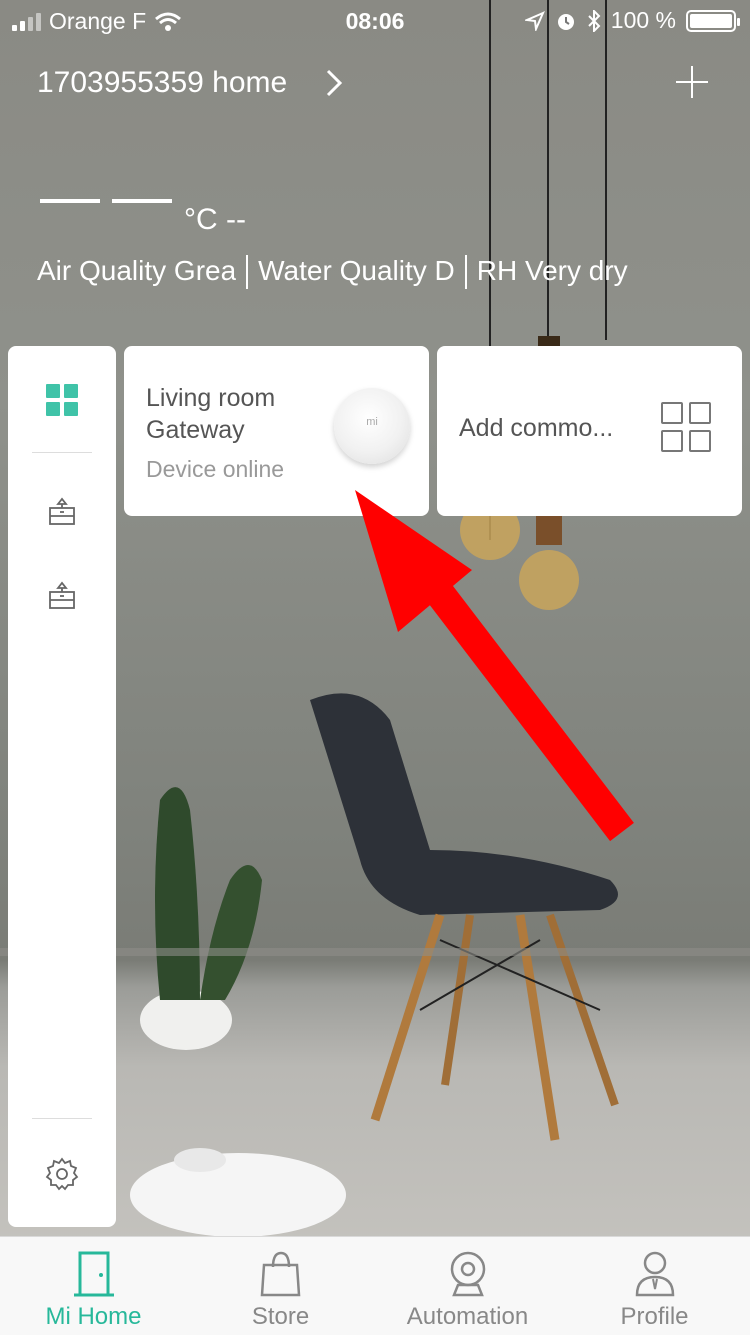  I want to click on temperature-display: °C --, so click(143, 216).